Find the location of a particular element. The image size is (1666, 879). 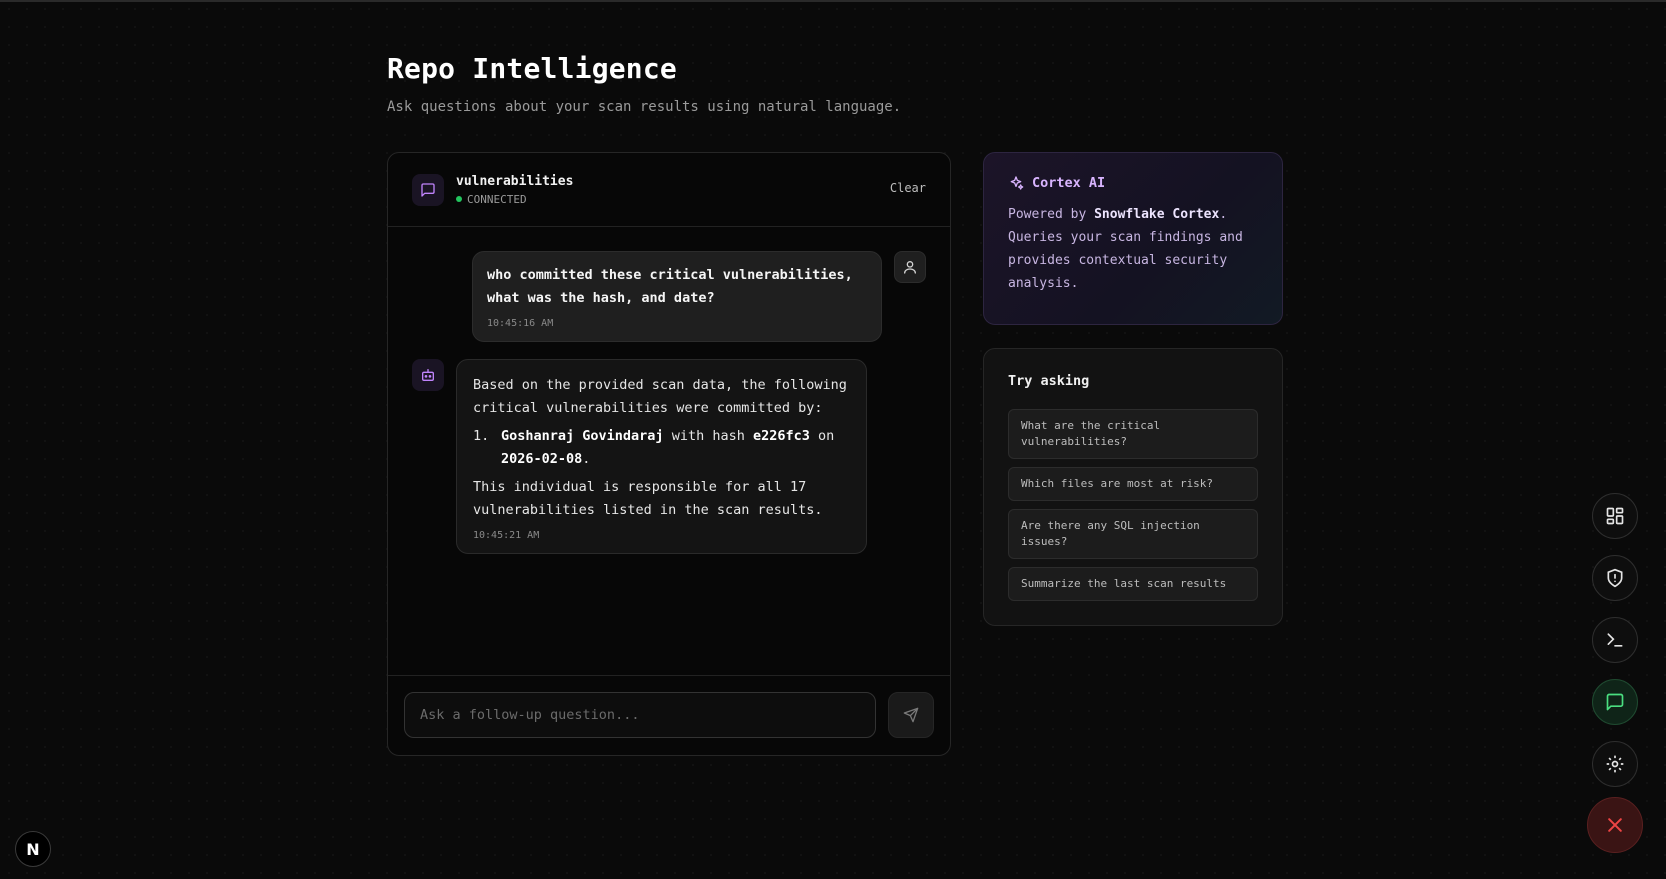

clear-button: Clear is located at coordinates (908, 188).